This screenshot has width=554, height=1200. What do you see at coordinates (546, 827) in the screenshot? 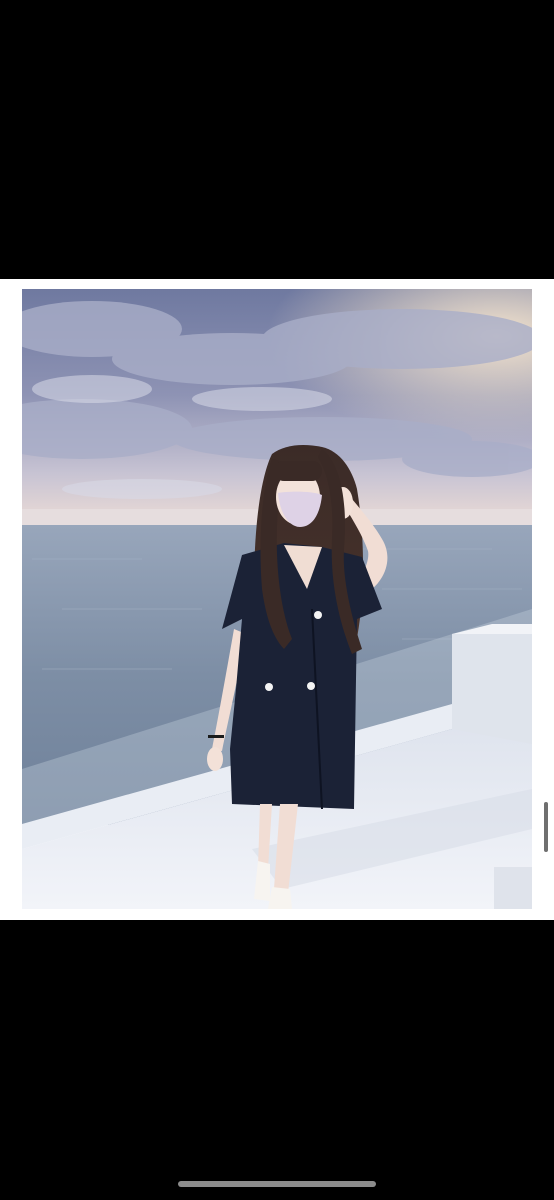
I see `scroll-indicator` at bounding box center [546, 827].